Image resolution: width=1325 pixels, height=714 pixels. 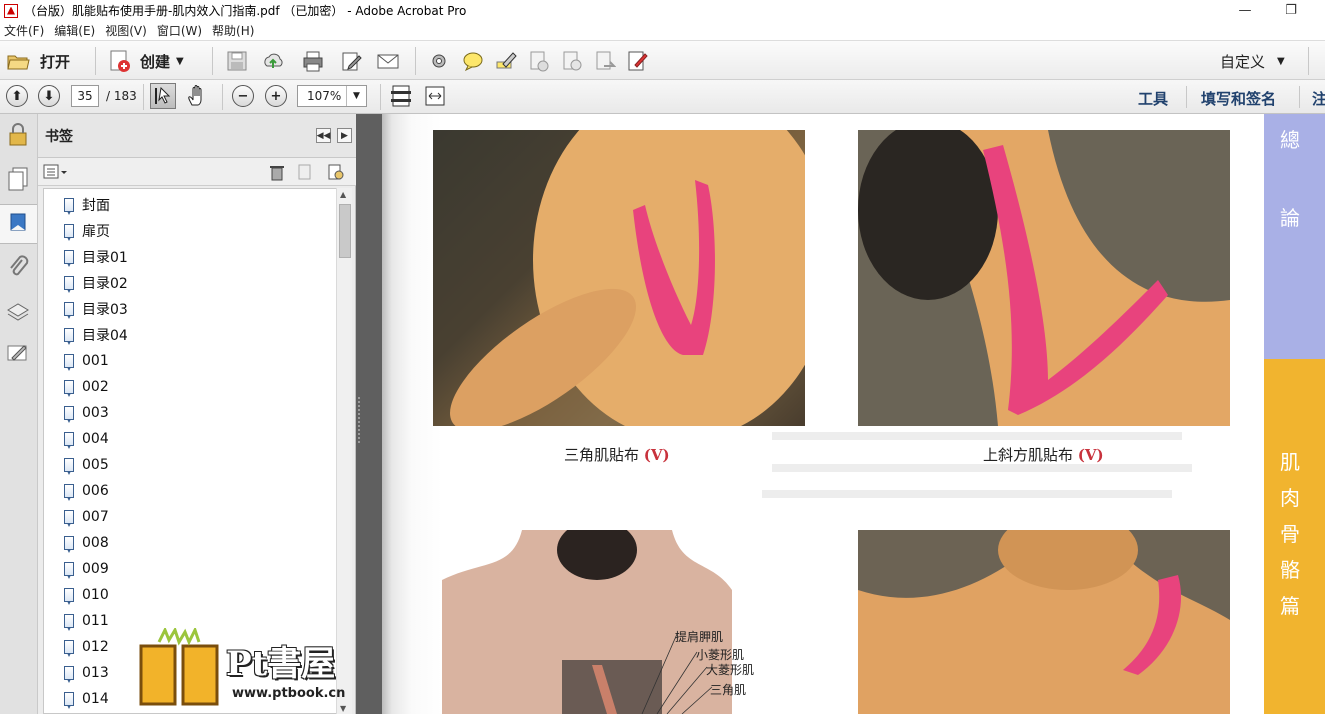 What do you see at coordinates (1245, 10) in the screenshot?
I see `minimize-button: —` at bounding box center [1245, 10].